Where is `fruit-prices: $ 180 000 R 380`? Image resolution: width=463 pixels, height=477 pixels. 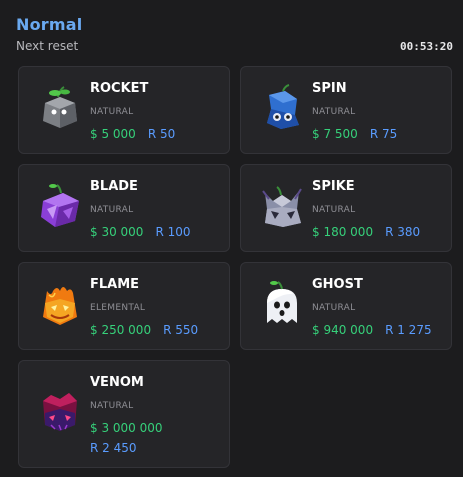 fruit-prices: $ 180 000 R 380 is located at coordinates (366, 232).